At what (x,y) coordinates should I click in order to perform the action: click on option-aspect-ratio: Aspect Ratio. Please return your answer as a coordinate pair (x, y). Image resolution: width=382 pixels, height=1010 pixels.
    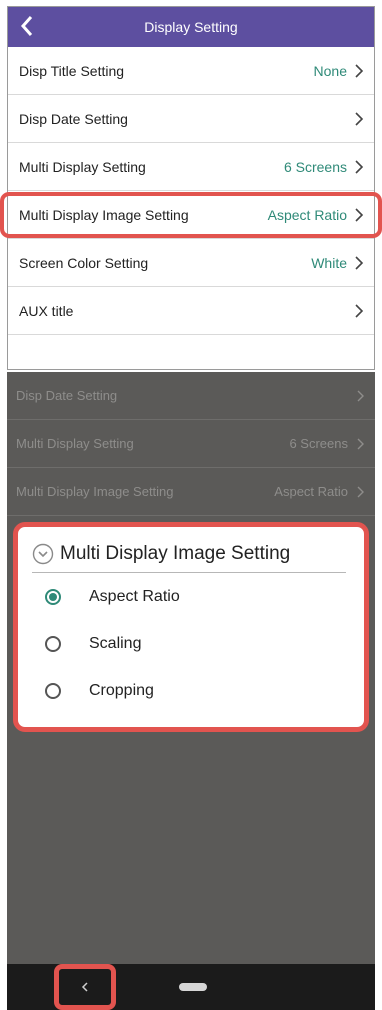
    Looking at the image, I should click on (191, 596).